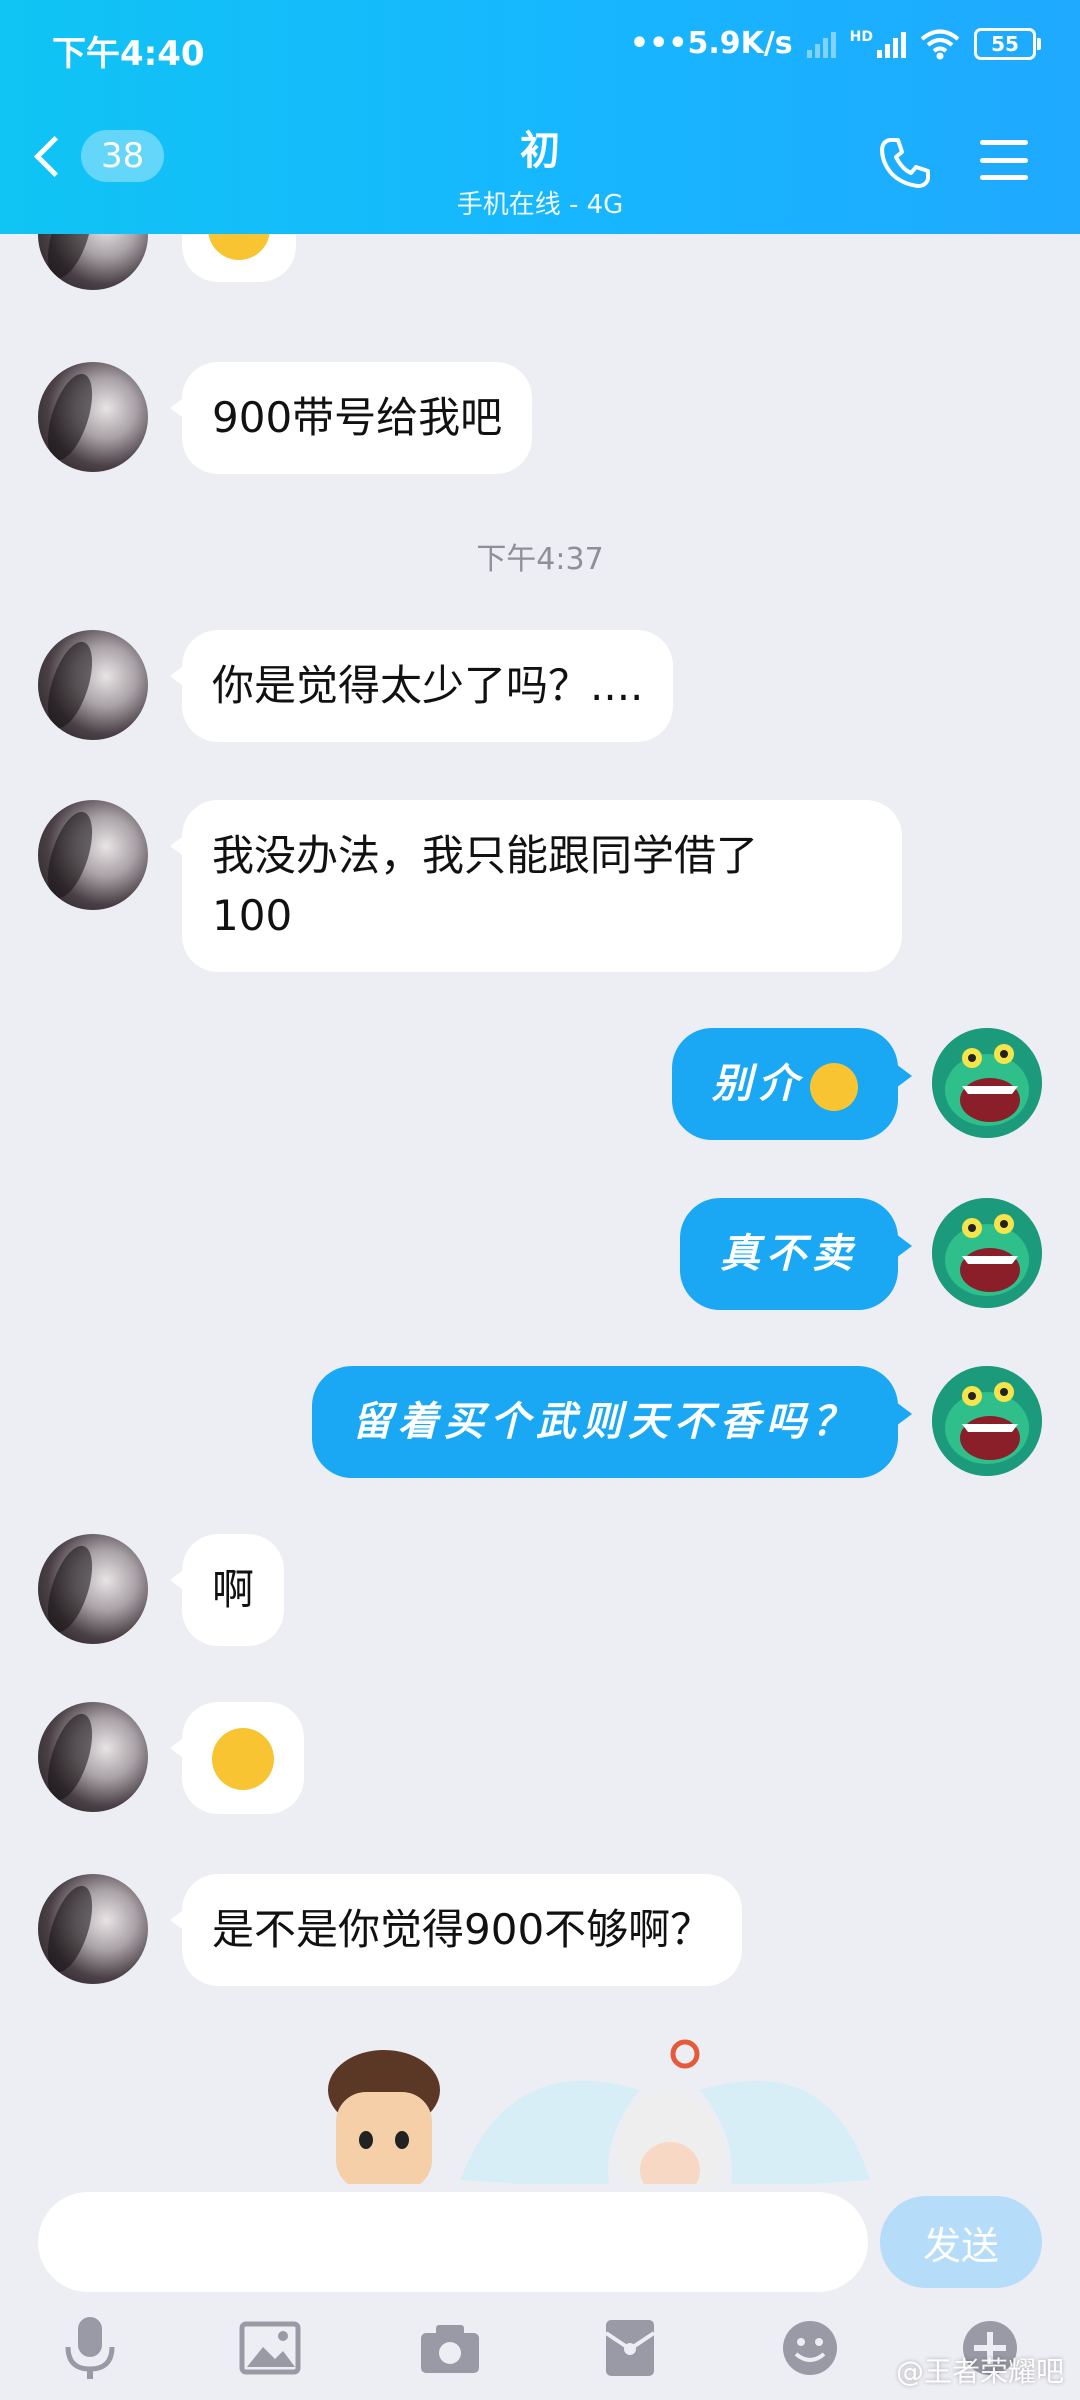 This screenshot has height=2400, width=1080. What do you see at coordinates (1007, 43) in the screenshot?
I see `battery-icon: 55` at bounding box center [1007, 43].